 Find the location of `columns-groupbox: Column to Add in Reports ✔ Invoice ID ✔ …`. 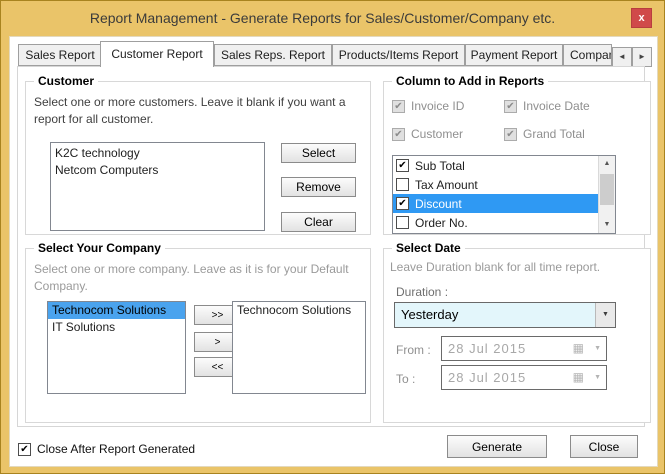

columns-groupbox: Column to Add in Reports ✔ Invoice ID ✔ … is located at coordinates (517, 154).